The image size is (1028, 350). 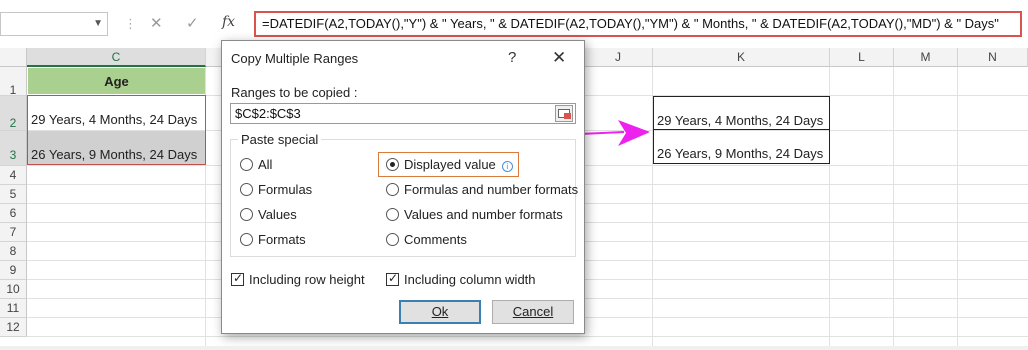 What do you see at coordinates (156, 23) in the screenshot?
I see `cancel-formula-icon: ✕` at bounding box center [156, 23].